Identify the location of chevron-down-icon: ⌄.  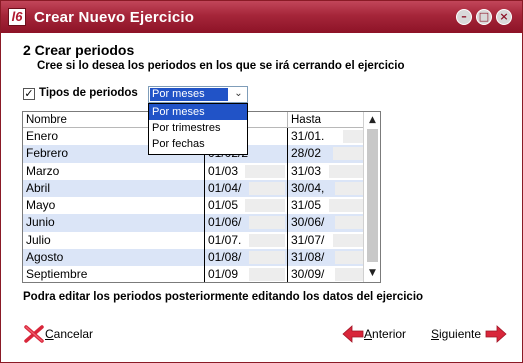
(238, 94).